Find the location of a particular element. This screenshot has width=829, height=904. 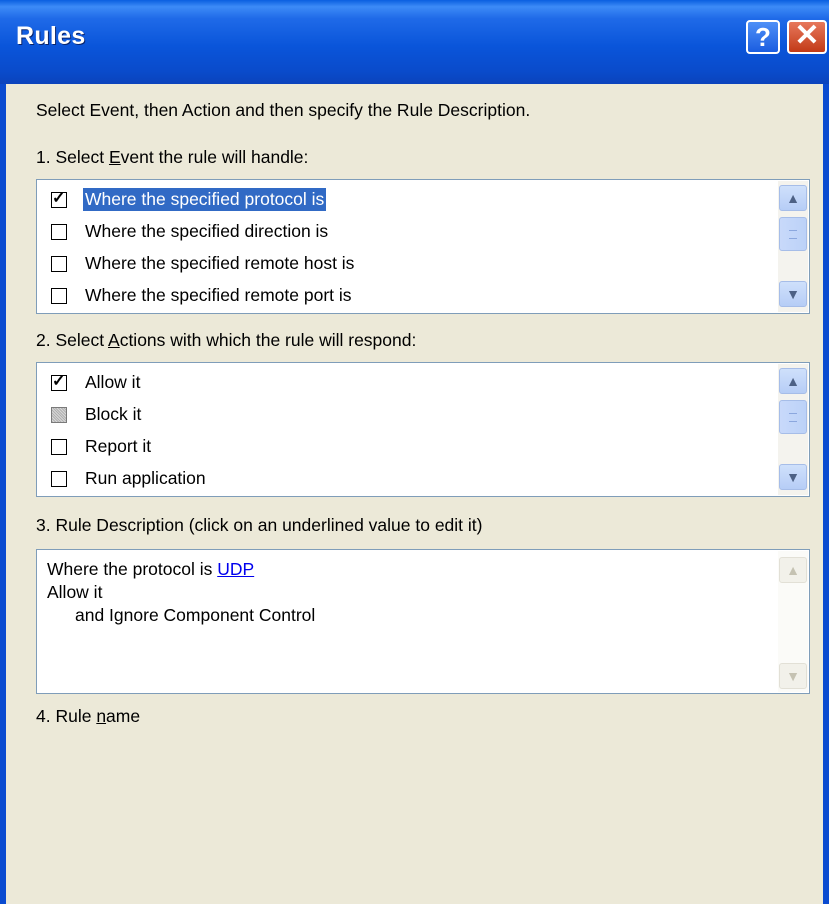

events-heading: 1. Select Event the rule will handle: is located at coordinates (172, 157).